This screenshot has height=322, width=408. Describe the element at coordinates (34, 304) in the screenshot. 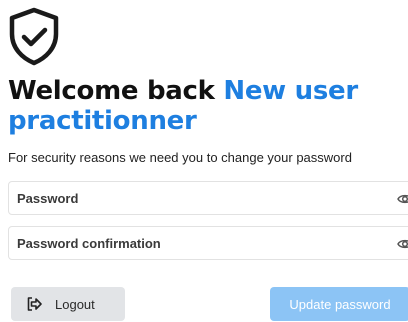

I see `logout-icon` at that location.